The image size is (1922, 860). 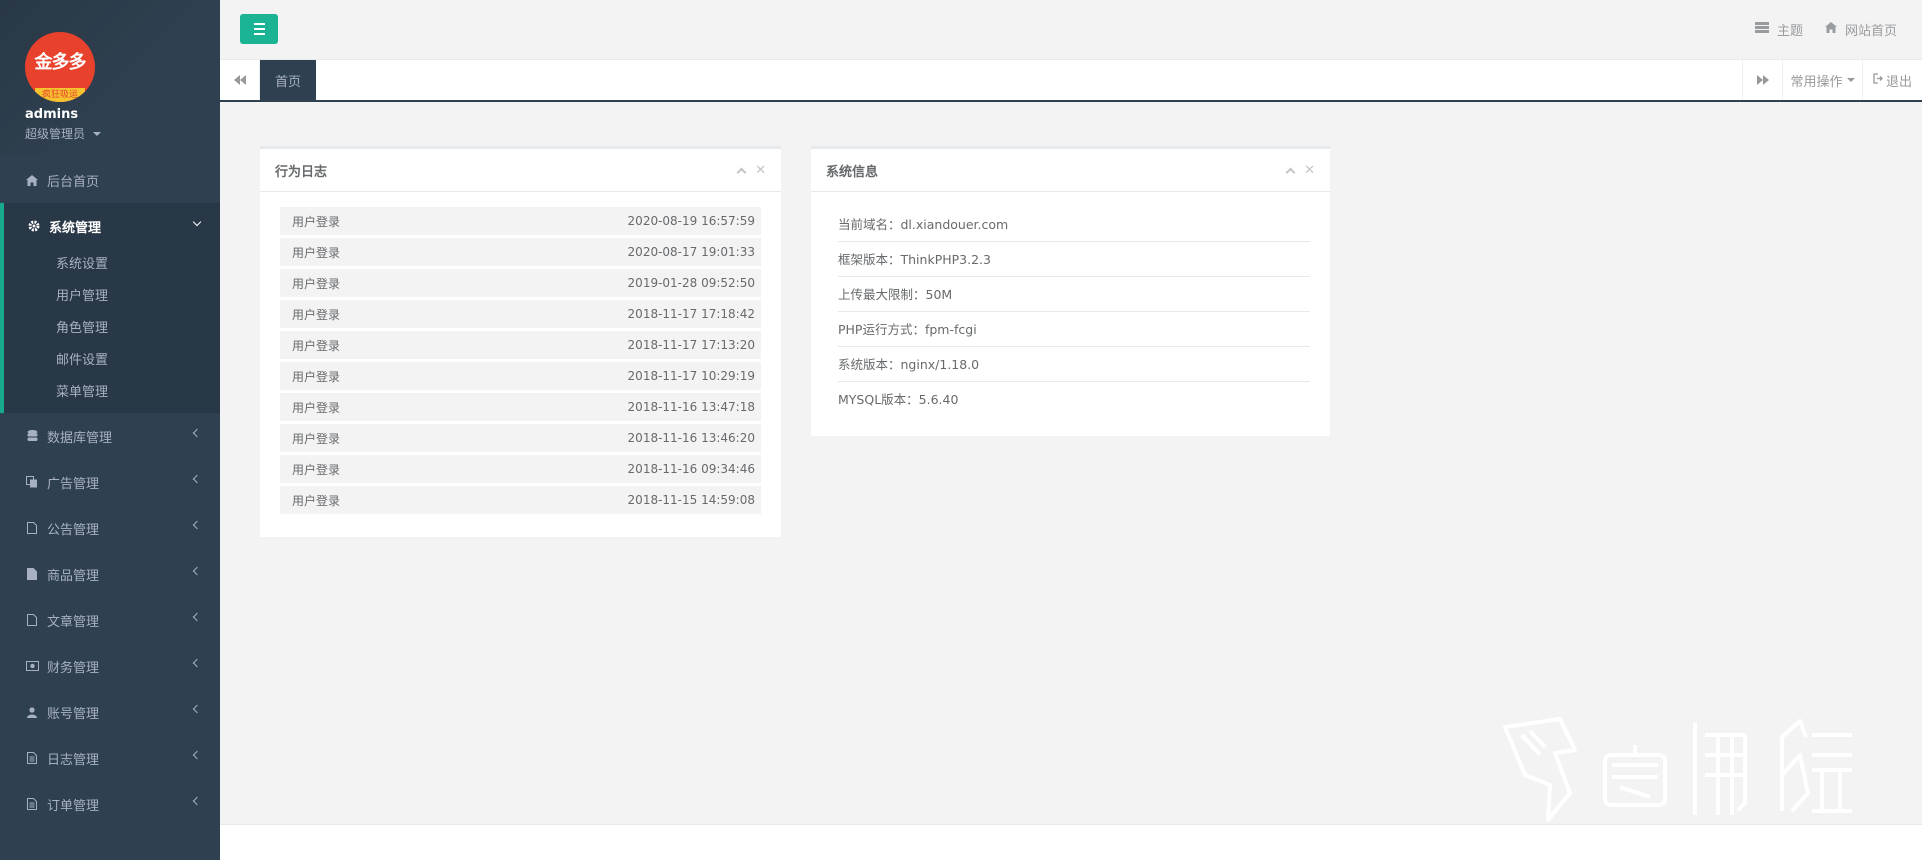 What do you see at coordinates (110, 574) in the screenshot?
I see `sidebar-item-products: 商品管理` at bounding box center [110, 574].